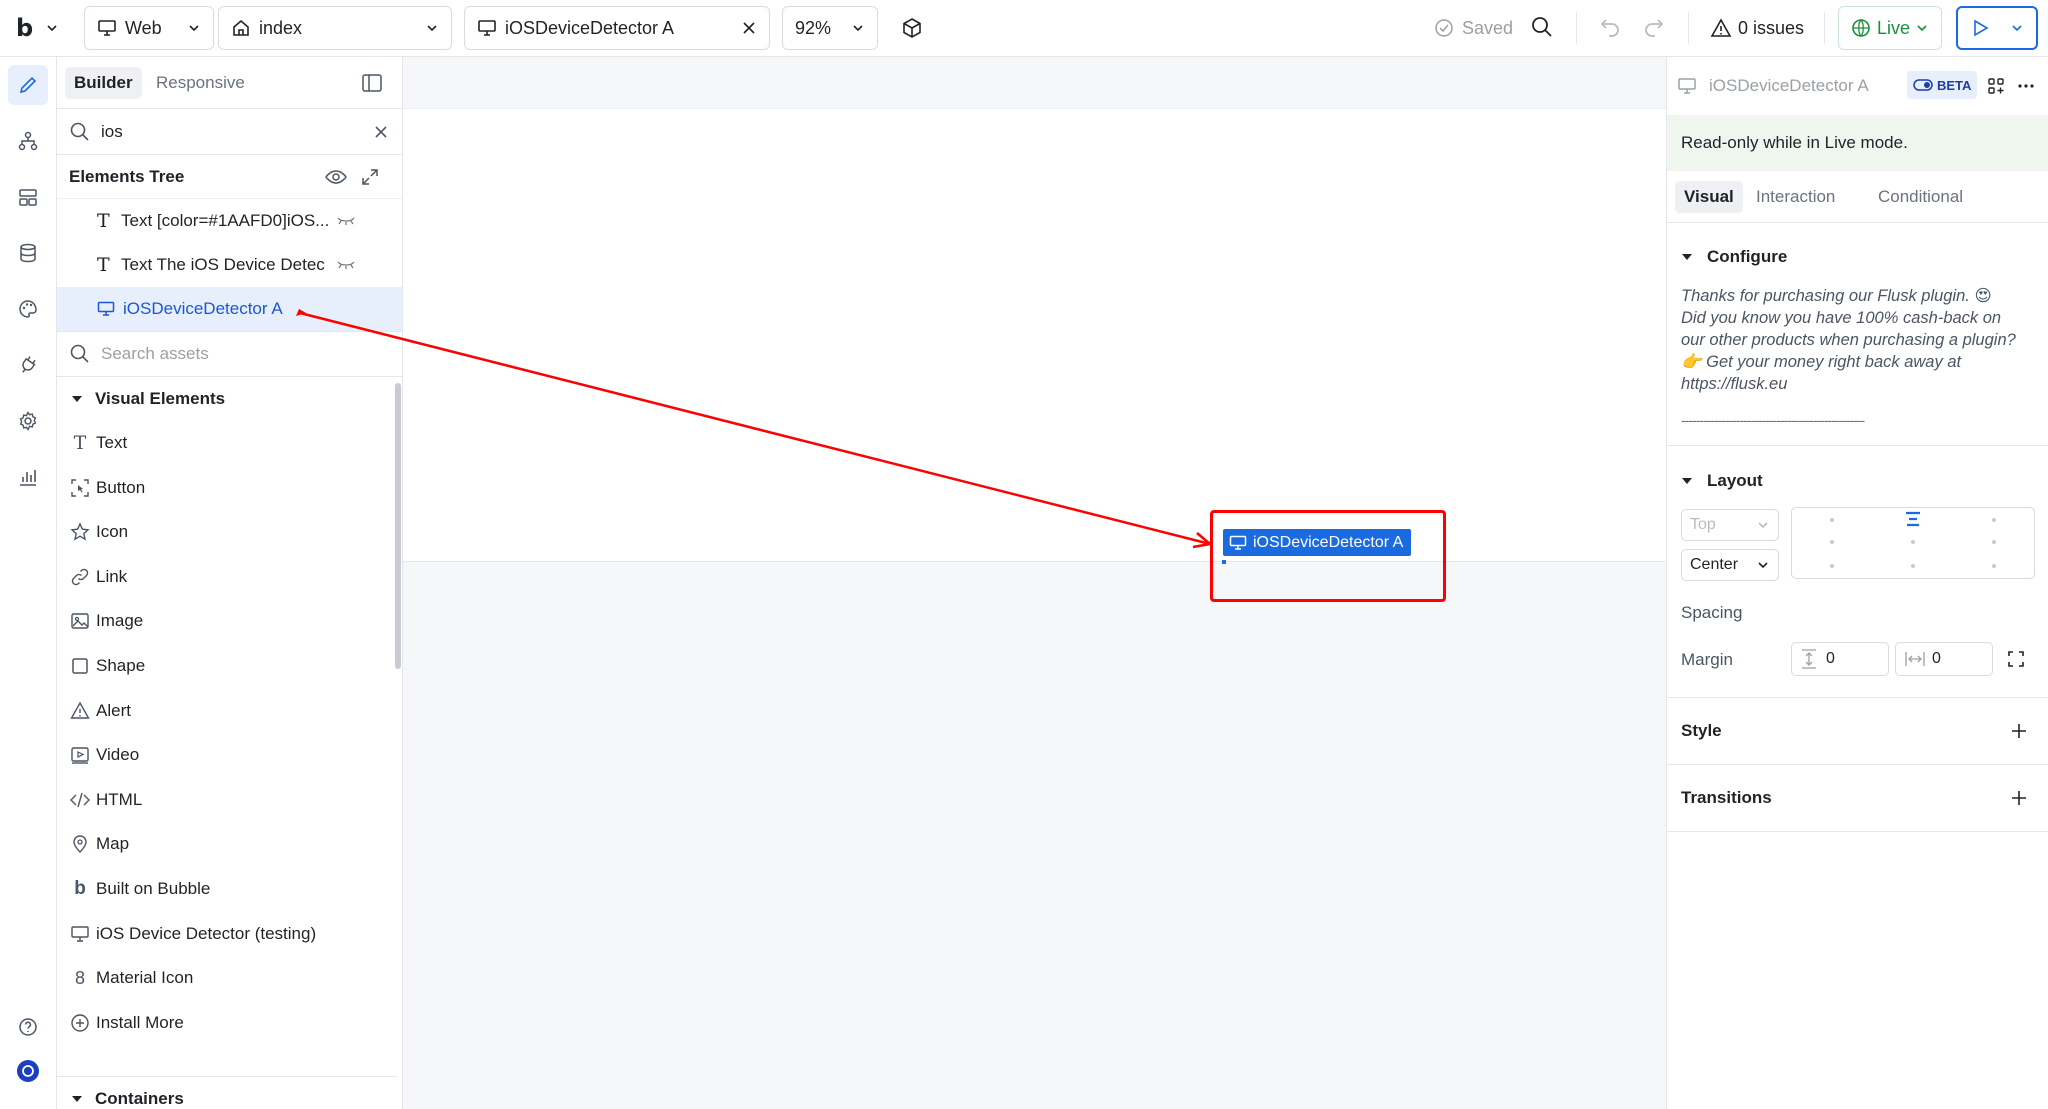  Describe the element at coordinates (1996, 86) in the screenshot. I see `apps-icon` at that location.